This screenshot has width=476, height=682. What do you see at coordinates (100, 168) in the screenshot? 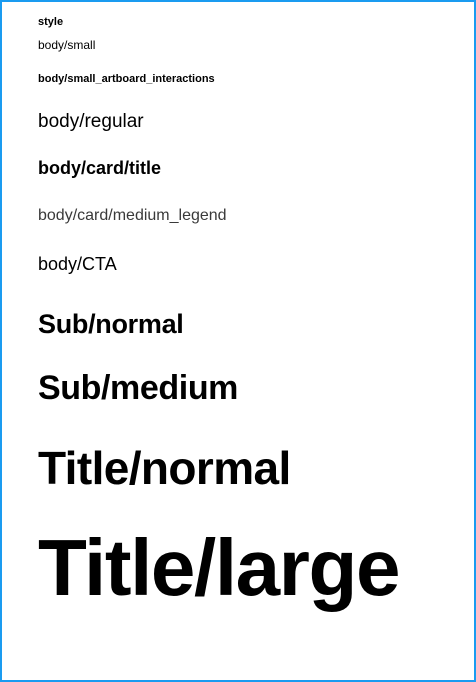
I see `style-sample-body-card-title: body/card/title` at bounding box center [100, 168].